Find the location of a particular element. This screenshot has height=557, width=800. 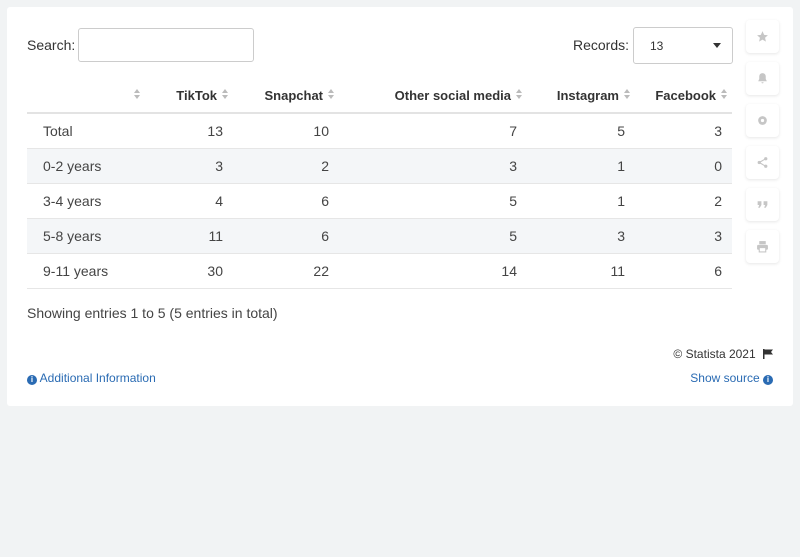

column-header-tiktok: TikTok is located at coordinates (189, 96).